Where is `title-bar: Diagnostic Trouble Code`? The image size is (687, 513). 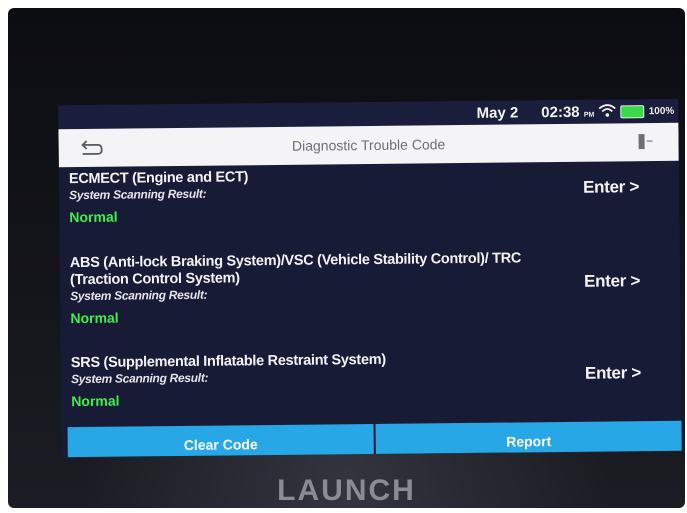 title-bar: Diagnostic Trouble Code is located at coordinates (368, 145).